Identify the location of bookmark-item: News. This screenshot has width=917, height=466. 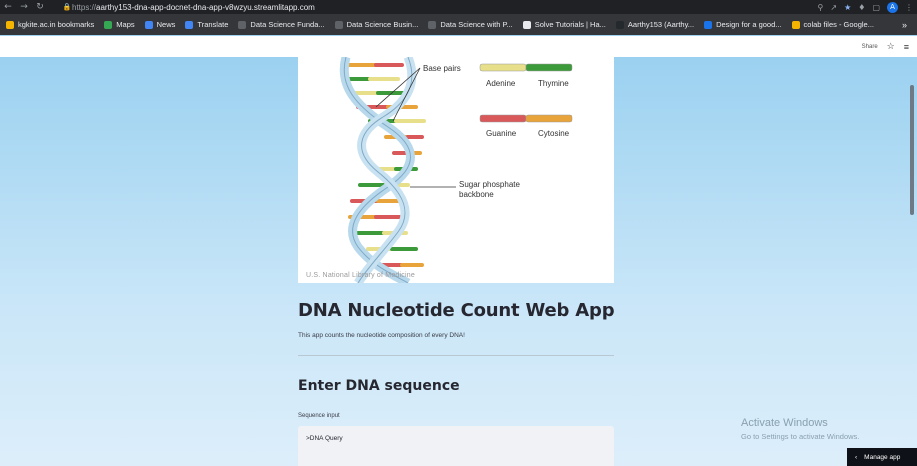
(160, 24).